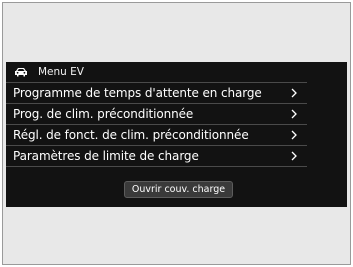 The height and width of the screenshot is (267, 353). Describe the element at coordinates (21, 72) in the screenshot. I see `car-icon` at that location.